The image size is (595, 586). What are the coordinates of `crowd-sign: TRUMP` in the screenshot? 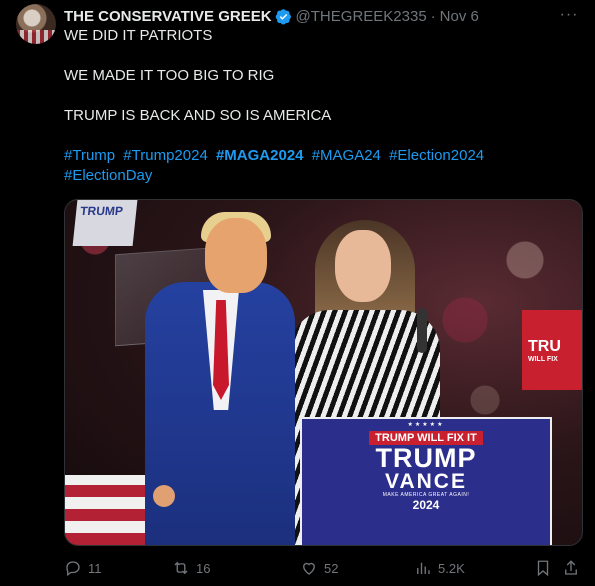 It's located at (105, 223).